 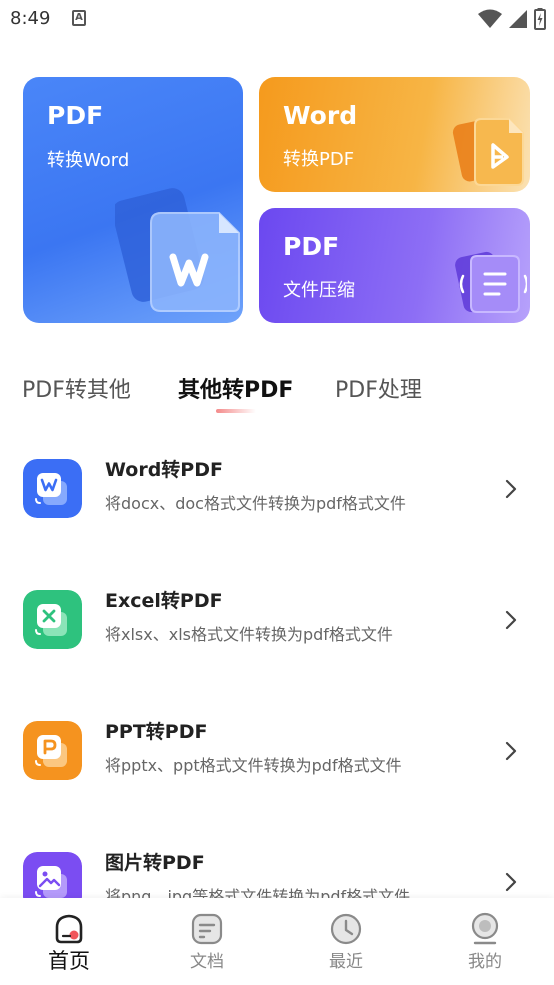 I want to click on compress-icon, so click(x=491, y=282).